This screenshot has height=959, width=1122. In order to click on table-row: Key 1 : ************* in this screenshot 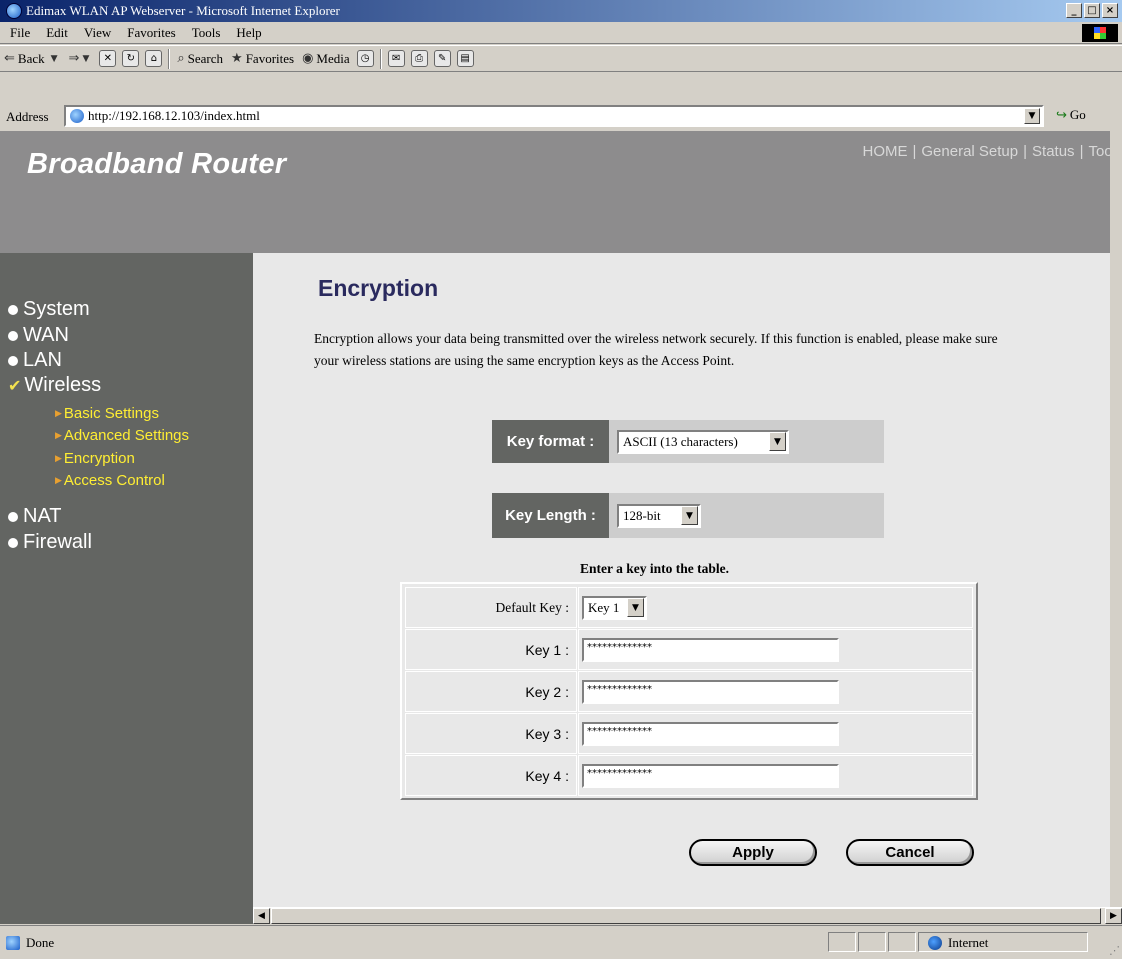, I will do `click(689, 649)`.